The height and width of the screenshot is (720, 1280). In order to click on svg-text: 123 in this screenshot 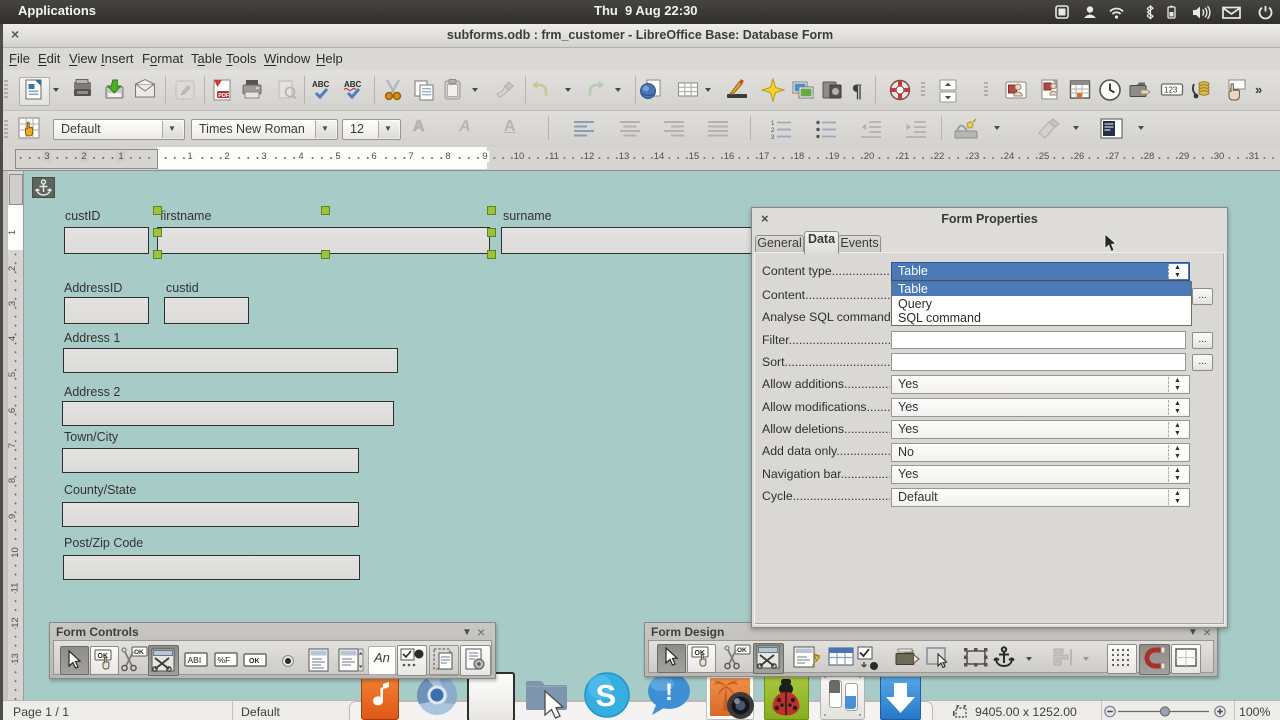, I will do `click(1171, 90)`.